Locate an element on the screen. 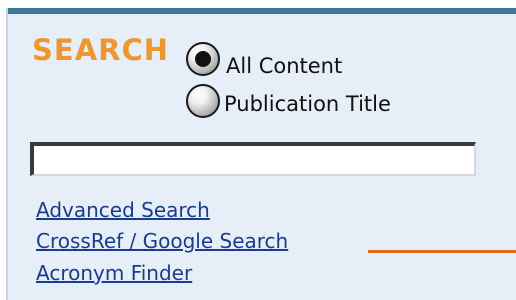  radio-unselected-icon is located at coordinates (203, 101).